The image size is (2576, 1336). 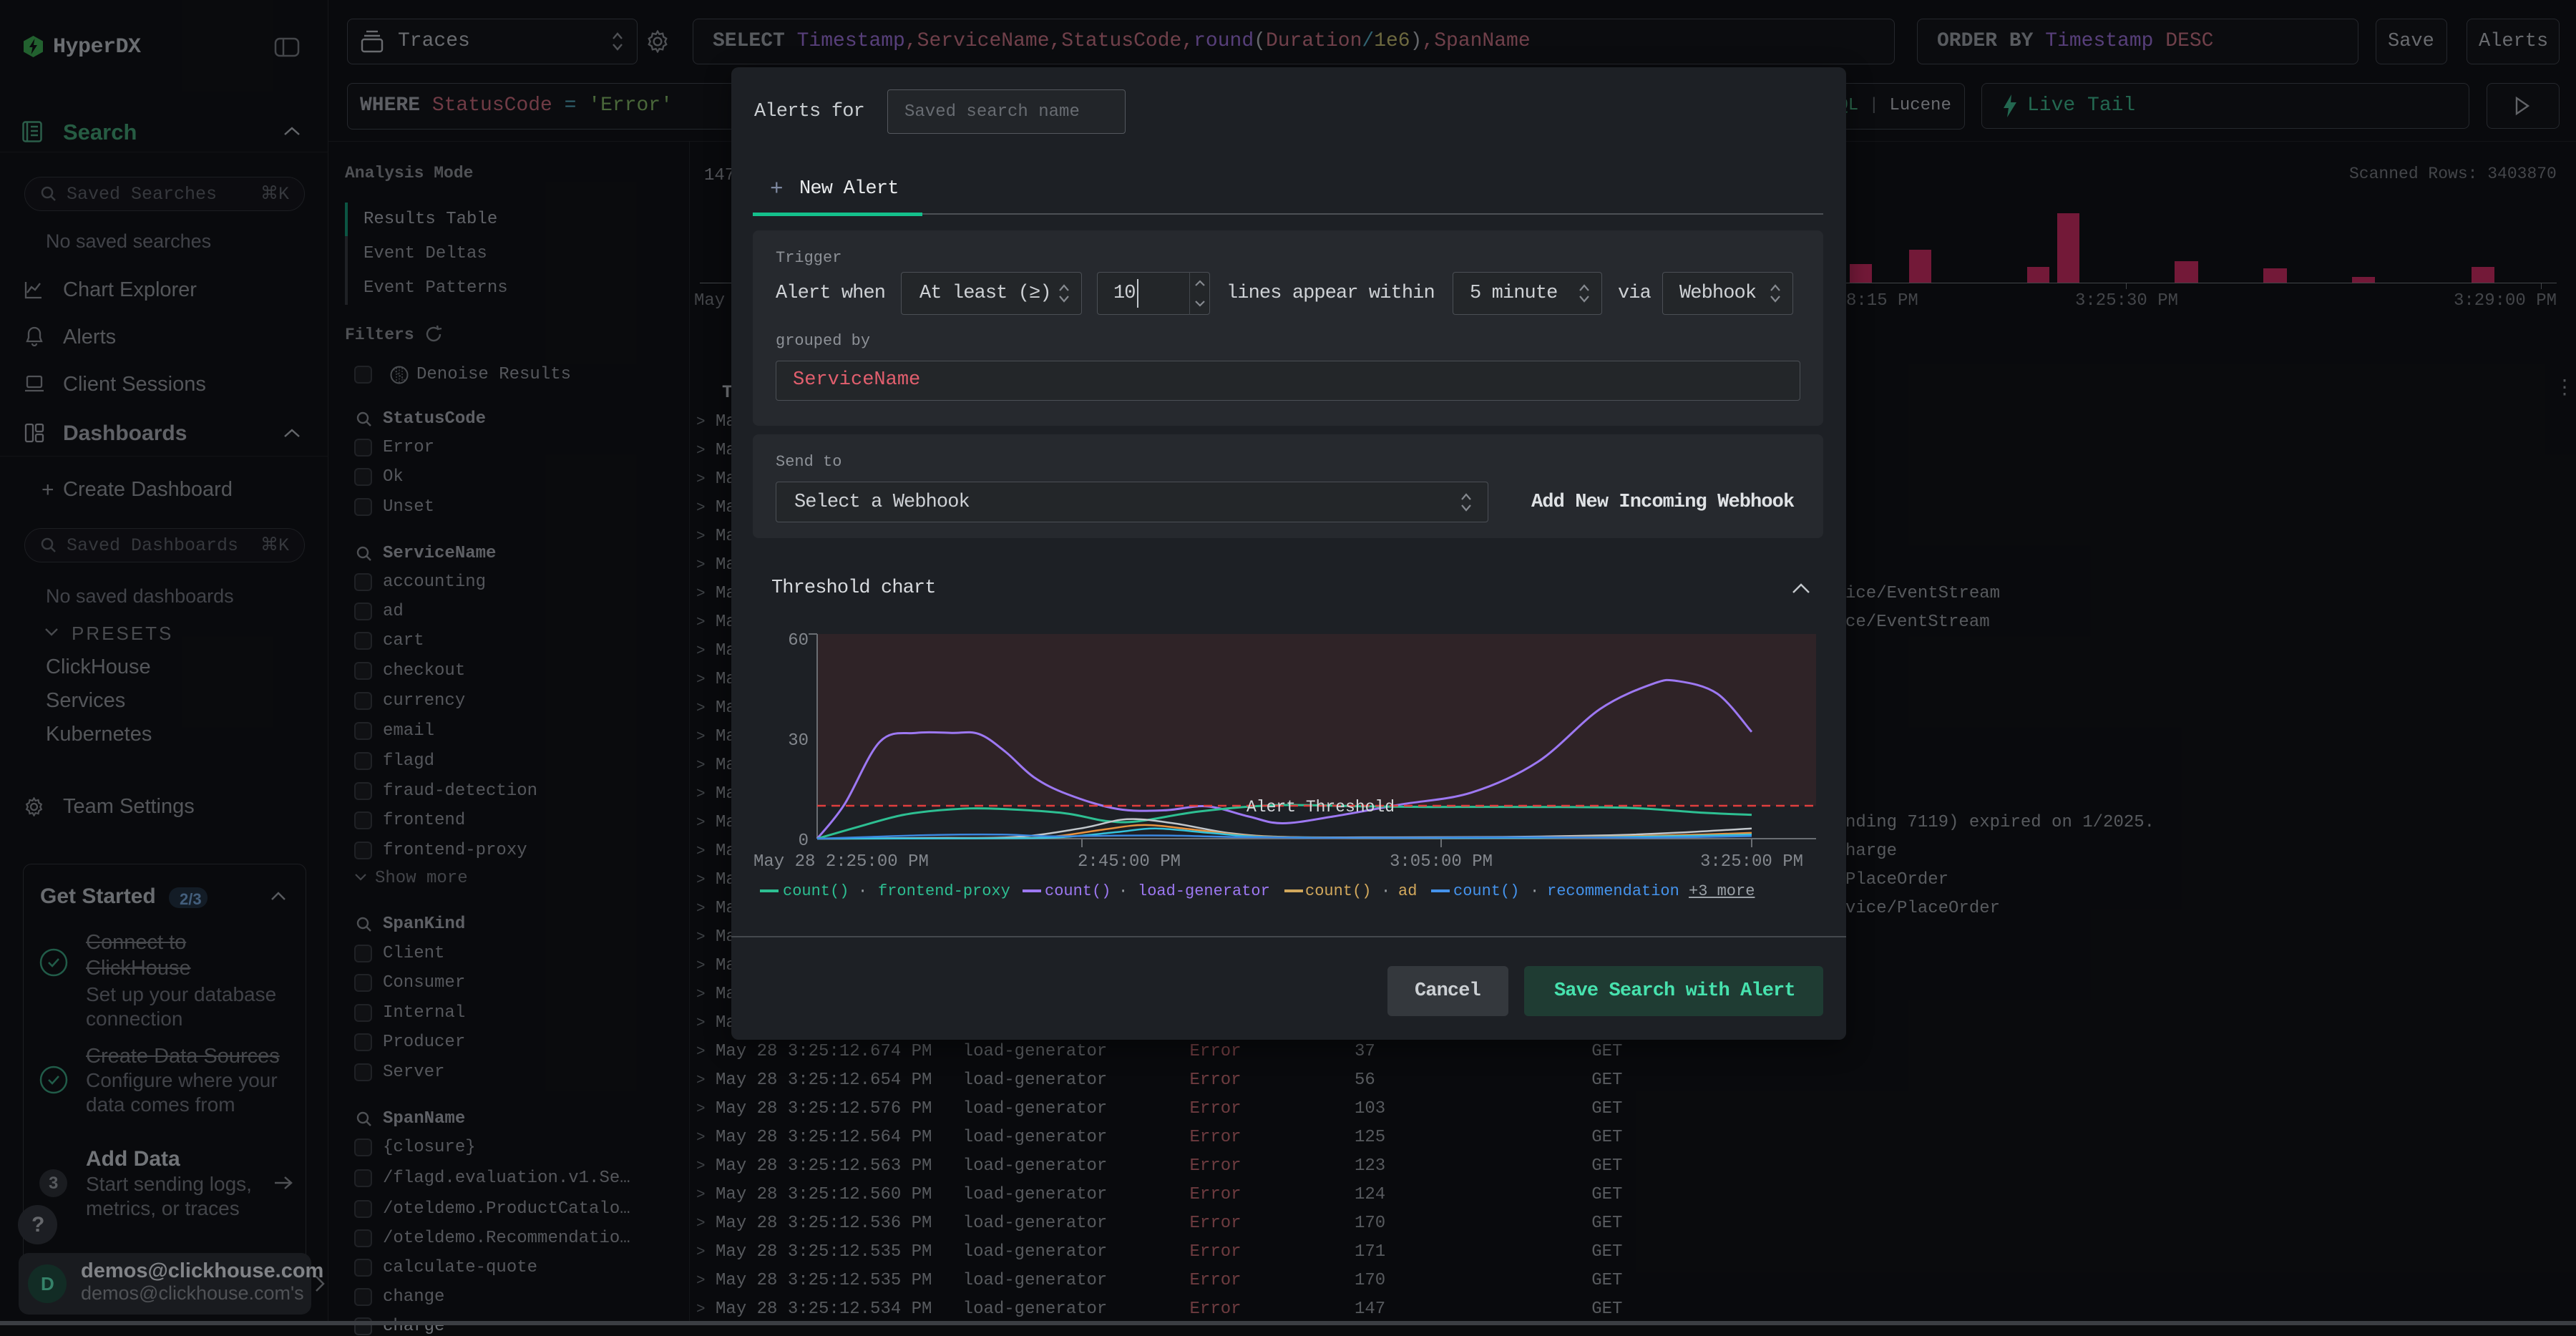 I want to click on svg-text: 30, so click(x=798, y=741).